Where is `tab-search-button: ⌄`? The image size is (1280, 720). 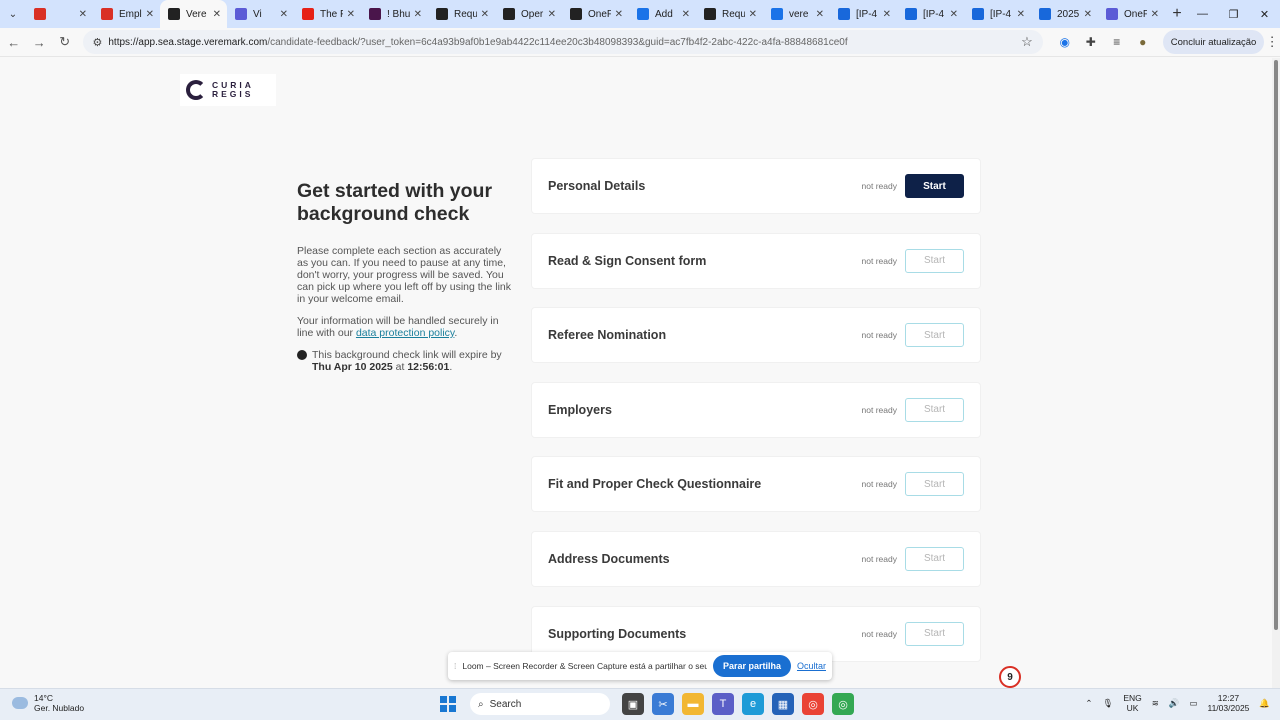 tab-search-button: ⌄ is located at coordinates (13, 14).